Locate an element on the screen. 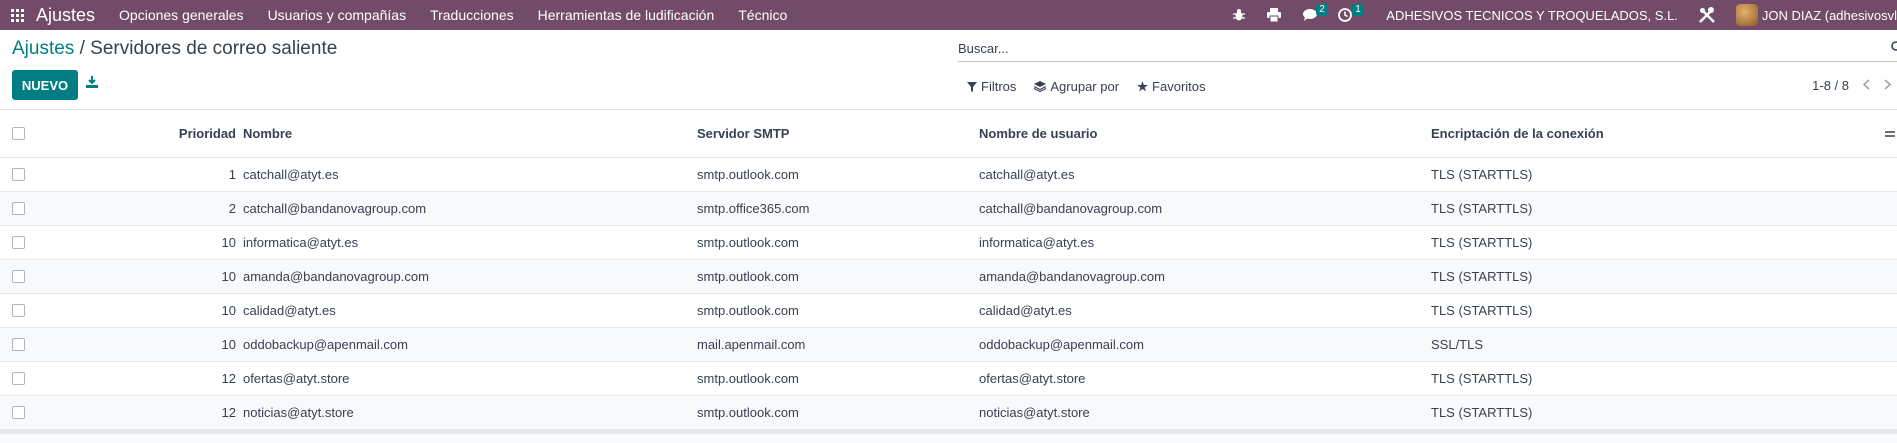  column-header-name: Nombre is located at coordinates (267, 133).